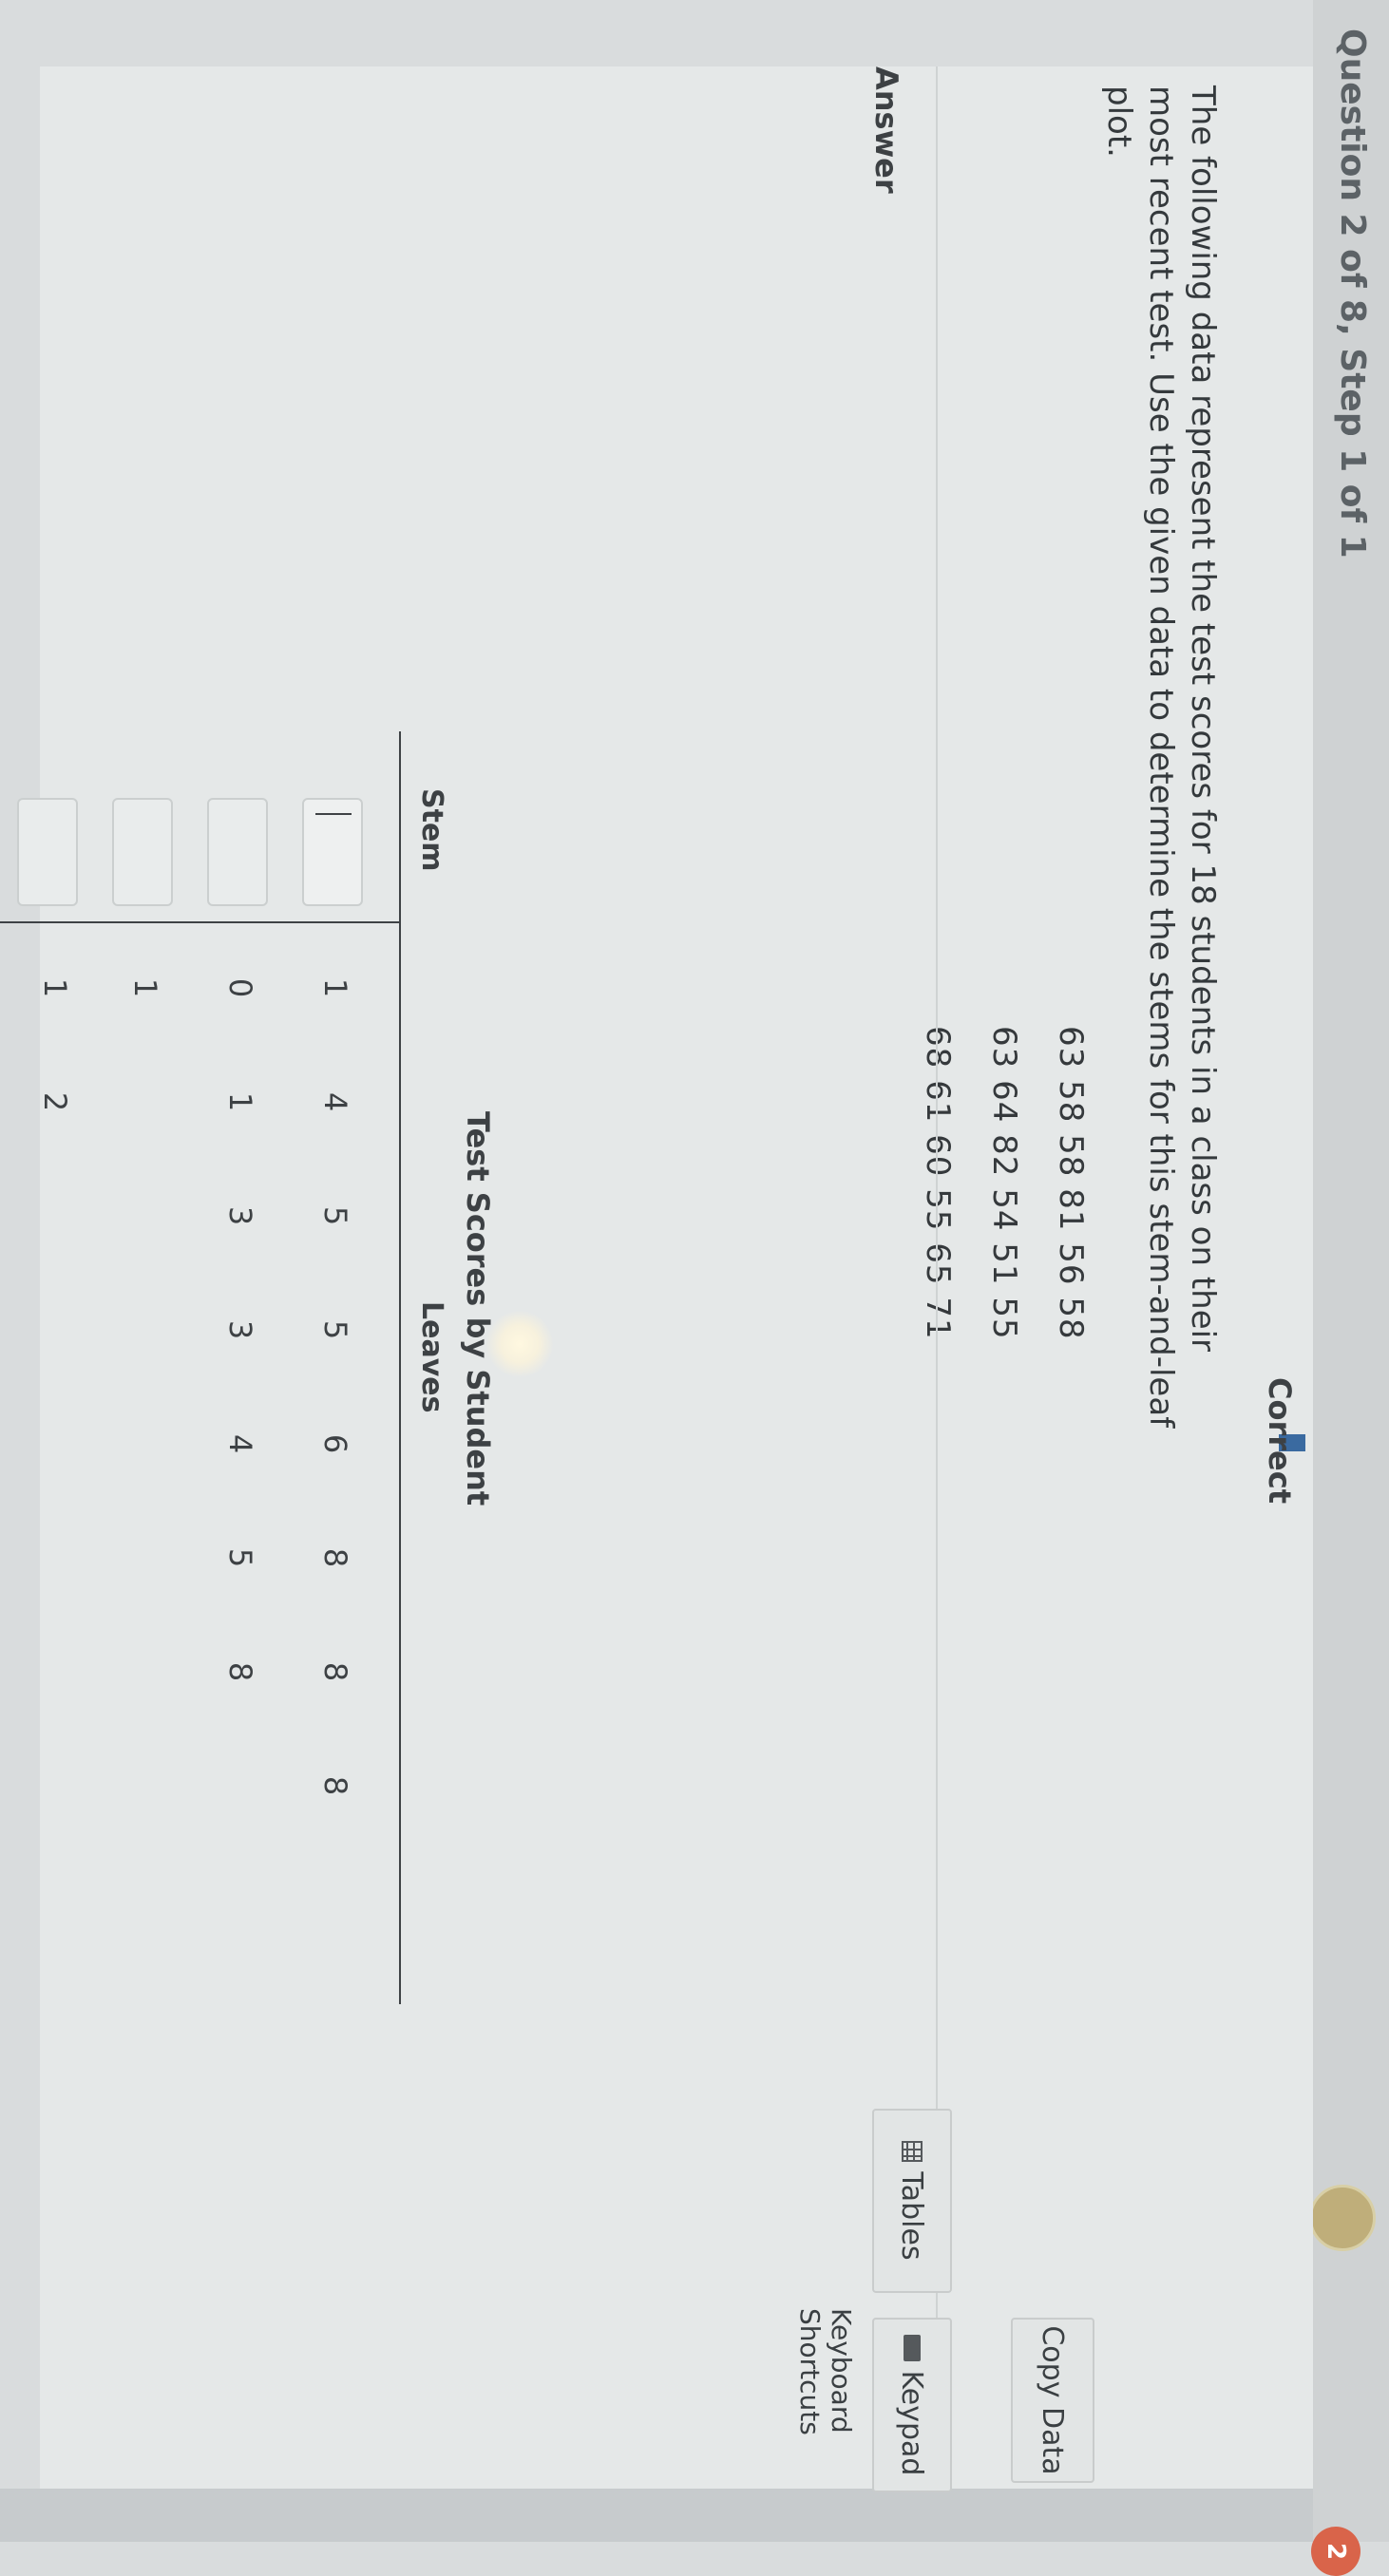 The height and width of the screenshot is (2576, 1389). Describe the element at coordinates (886, 130) in the screenshot. I see `answer-label: Answer` at that location.